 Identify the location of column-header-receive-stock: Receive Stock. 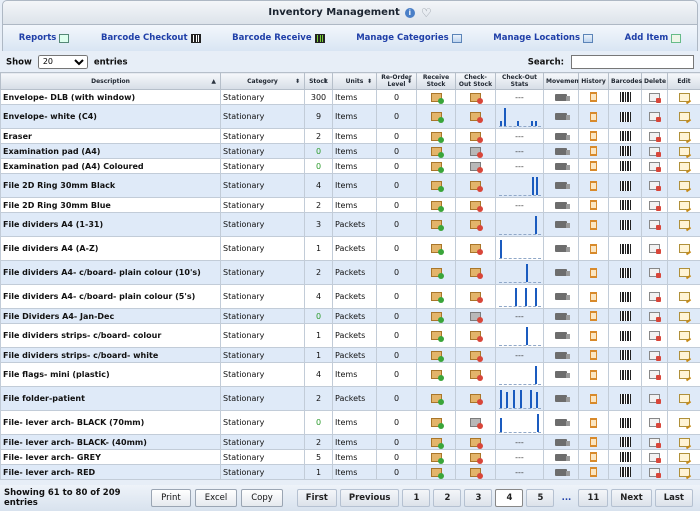
(436, 81).